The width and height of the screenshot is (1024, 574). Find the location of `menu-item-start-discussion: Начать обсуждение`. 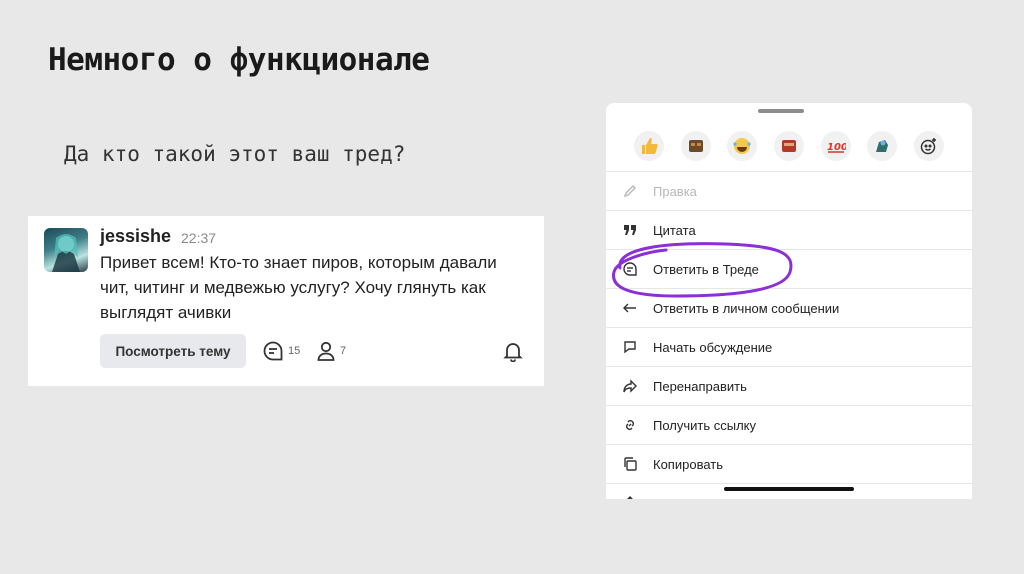

menu-item-start-discussion: Начать обсуждение is located at coordinates (789, 346).